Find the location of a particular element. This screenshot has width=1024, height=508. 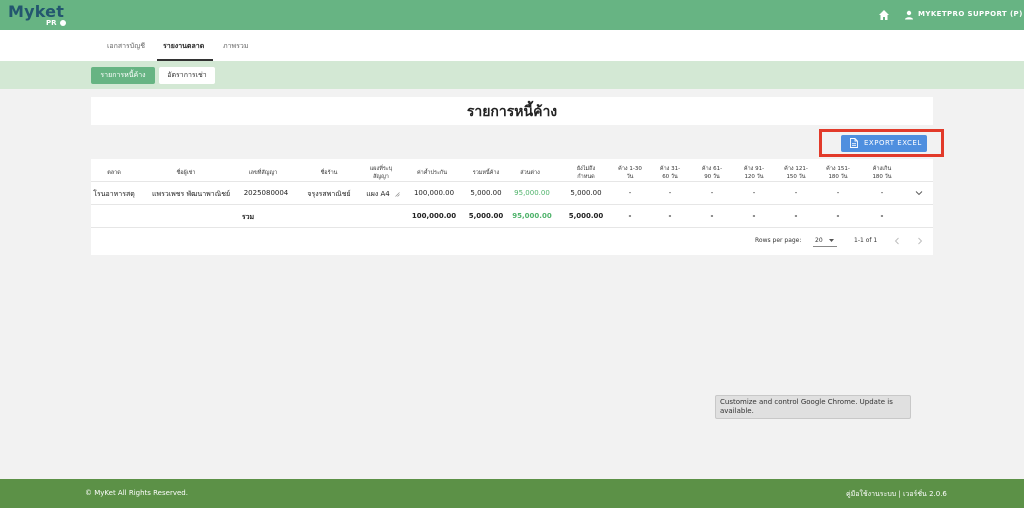

sub-nav: รายการหนี้ค้าง อัตราการเช่า is located at coordinates (512, 75).